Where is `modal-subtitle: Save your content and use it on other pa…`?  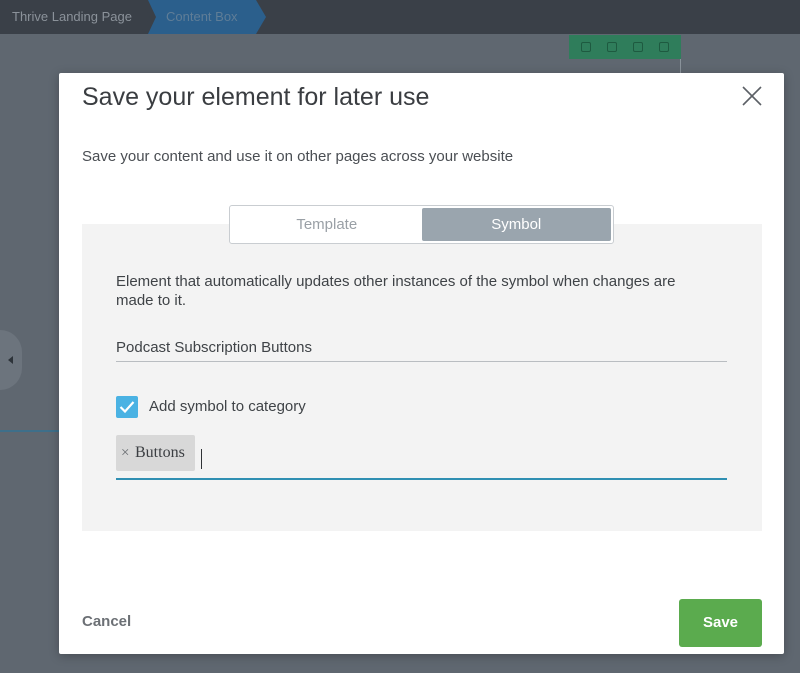 modal-subtitle: Save your content and use it on other pa… is located at coordinates (298, 156).